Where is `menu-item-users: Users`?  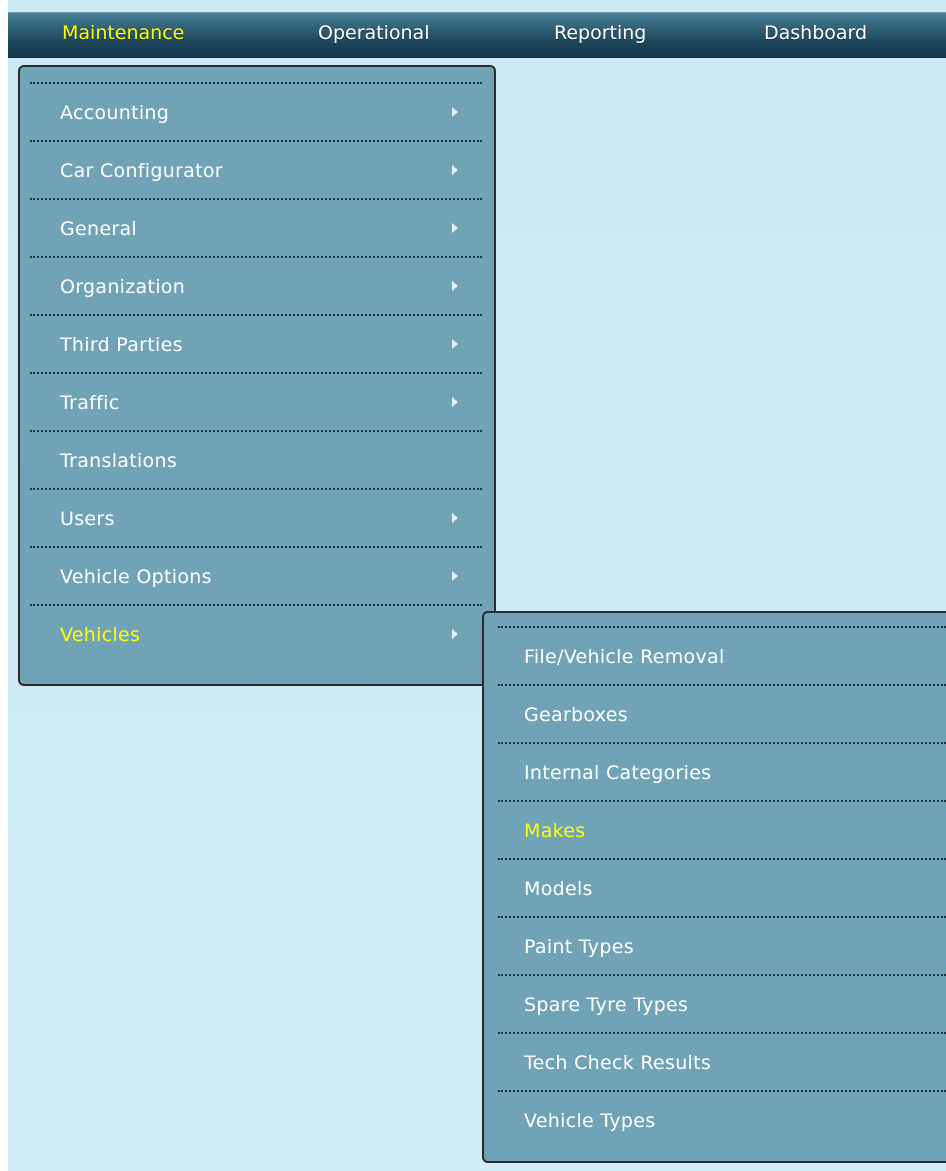 menu-item-users: Users is located at coordinates (256, 517).